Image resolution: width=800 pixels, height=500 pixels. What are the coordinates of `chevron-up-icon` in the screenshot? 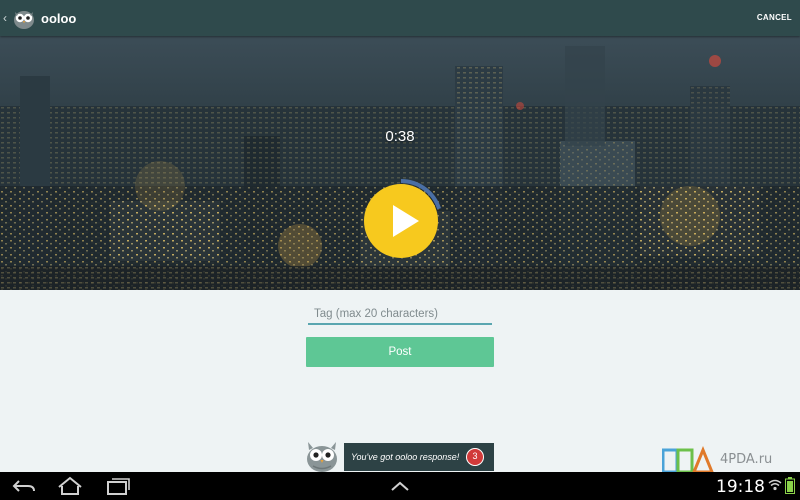 It's located at (400, 486).